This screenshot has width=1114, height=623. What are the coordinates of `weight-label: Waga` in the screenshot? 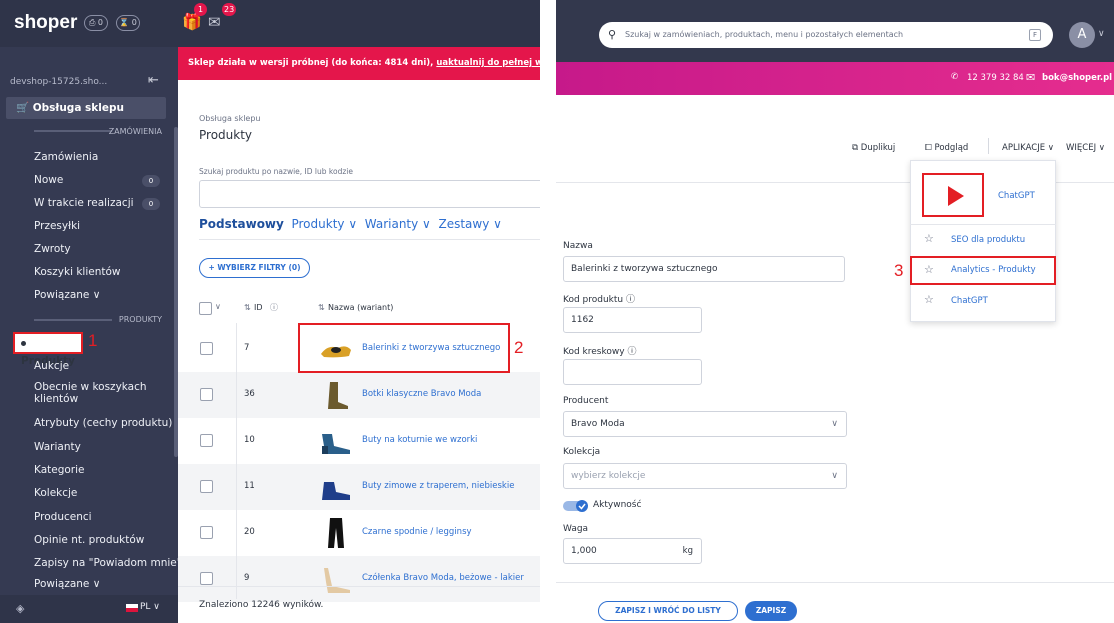 It's located at (576, 529).